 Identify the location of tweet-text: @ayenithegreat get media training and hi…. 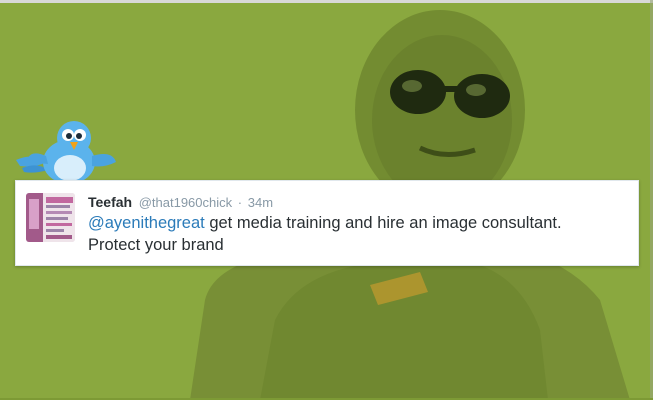
(358, 234).